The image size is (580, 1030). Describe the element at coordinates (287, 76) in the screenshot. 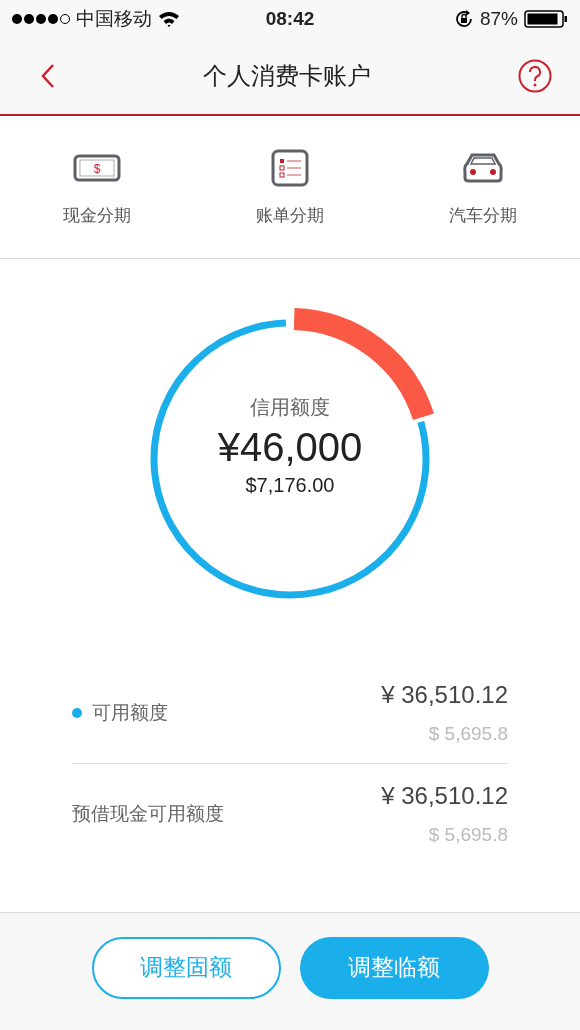

I see `page-title: 个人消费卡账户` at that location.